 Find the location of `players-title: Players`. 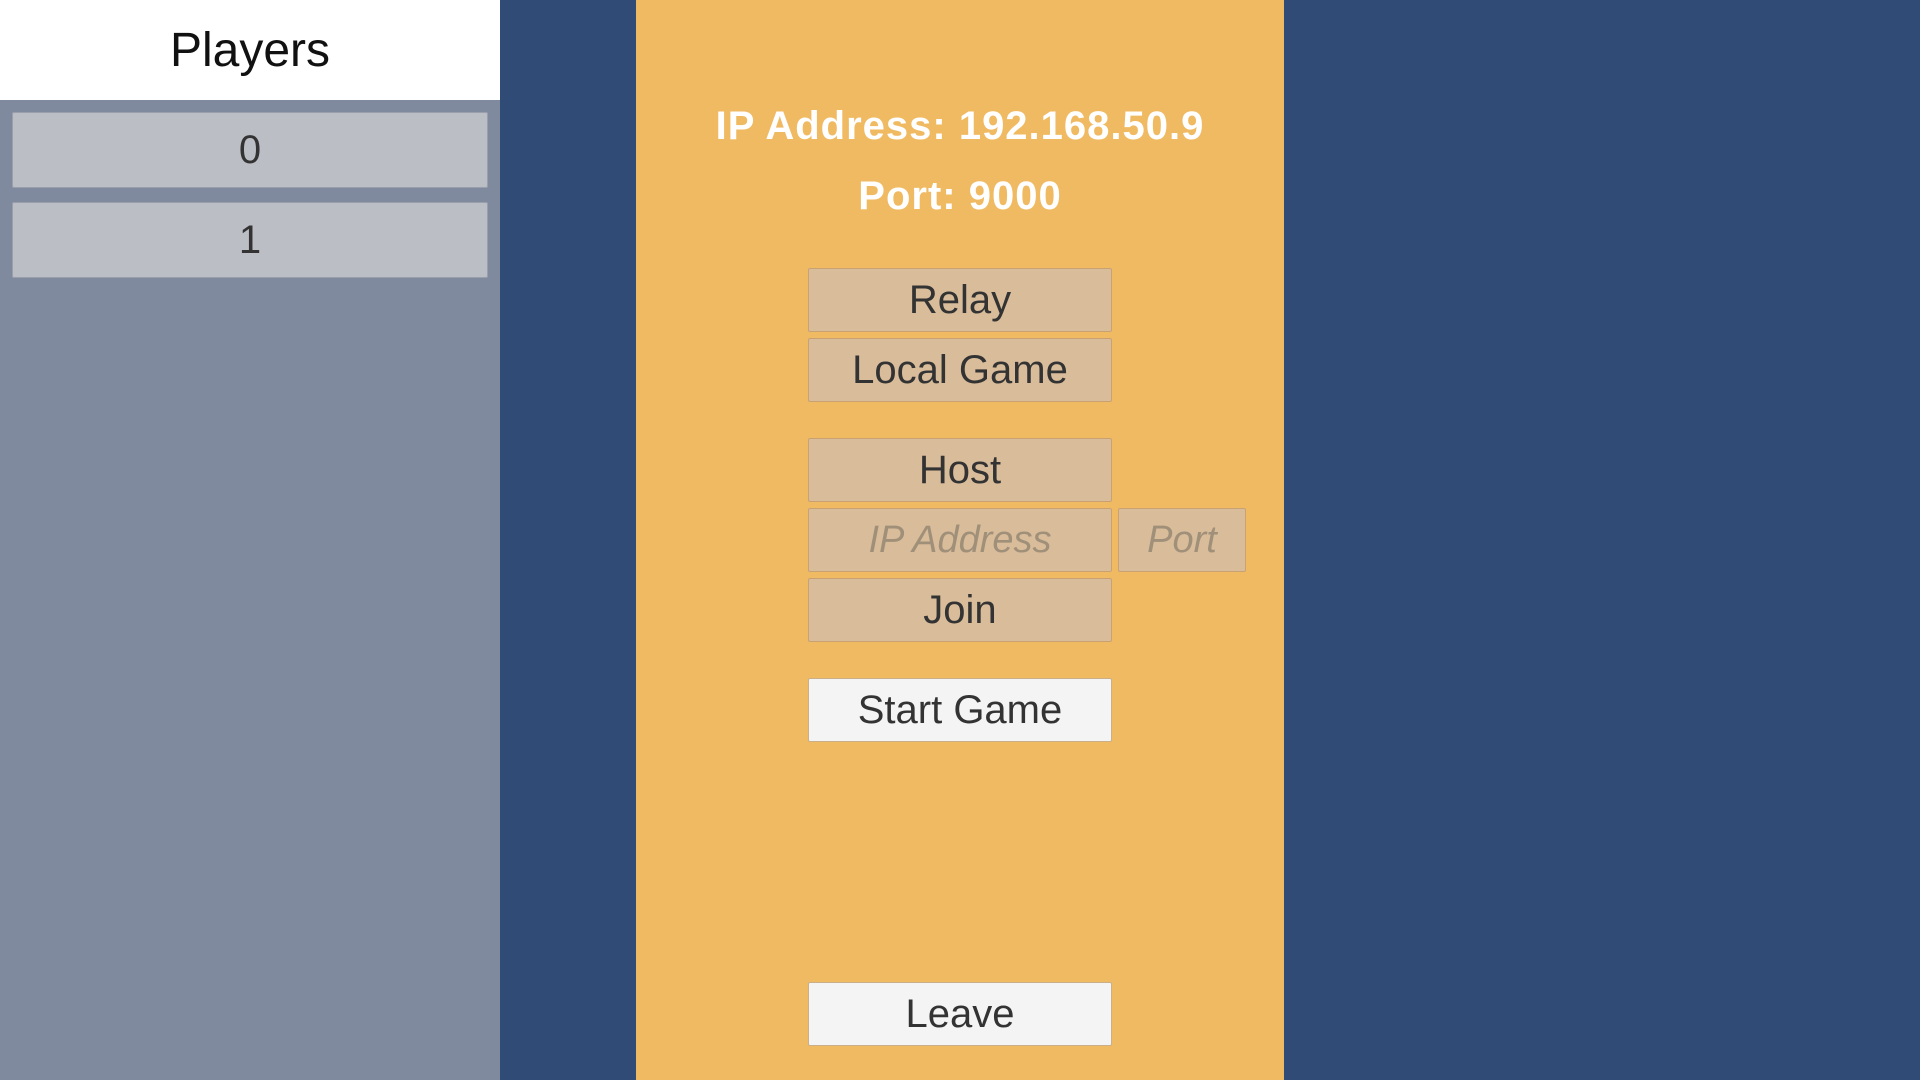

players-title: Players is located at coordinates (250, 50).